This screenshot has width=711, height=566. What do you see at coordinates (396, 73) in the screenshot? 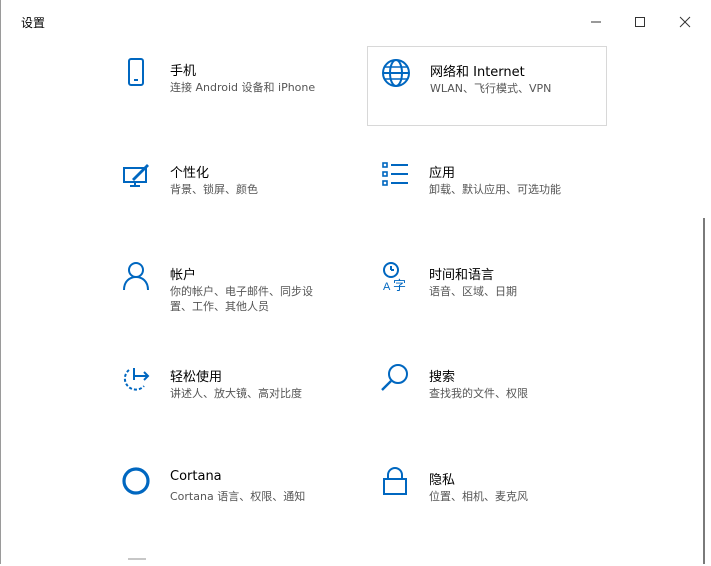
I see `globe-icon` at bounding box center [396, 73].